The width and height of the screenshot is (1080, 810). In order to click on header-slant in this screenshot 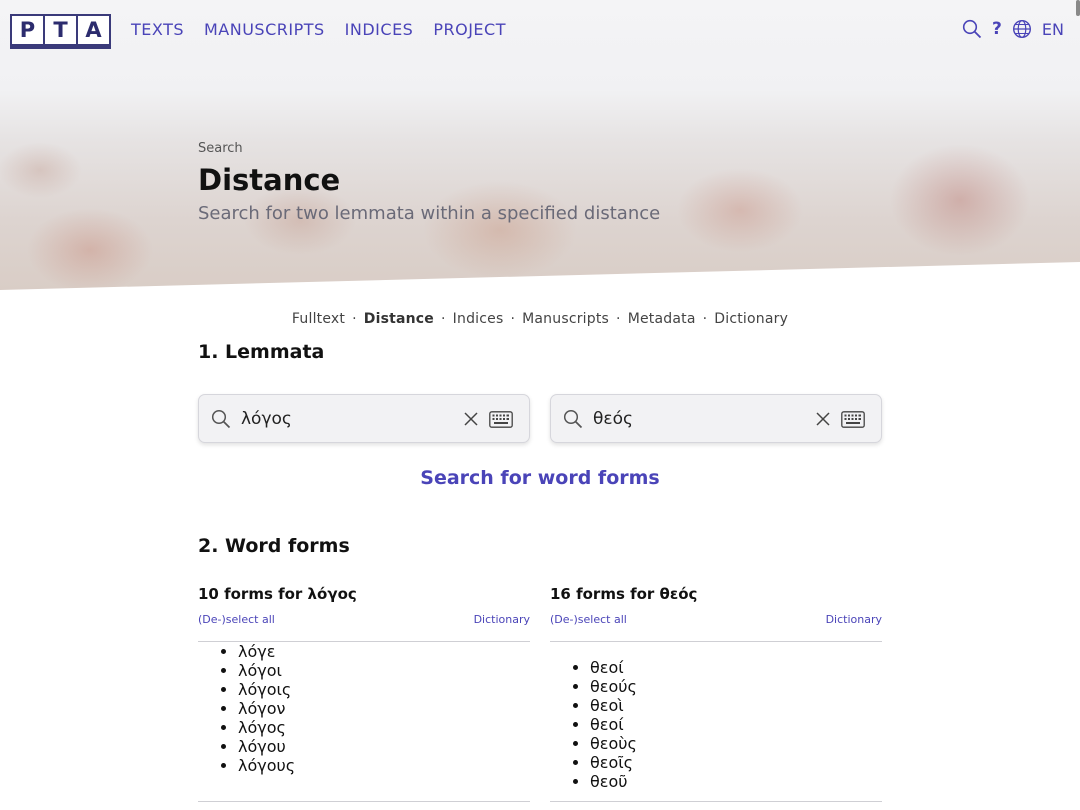, I will do `click(540, 276)`.